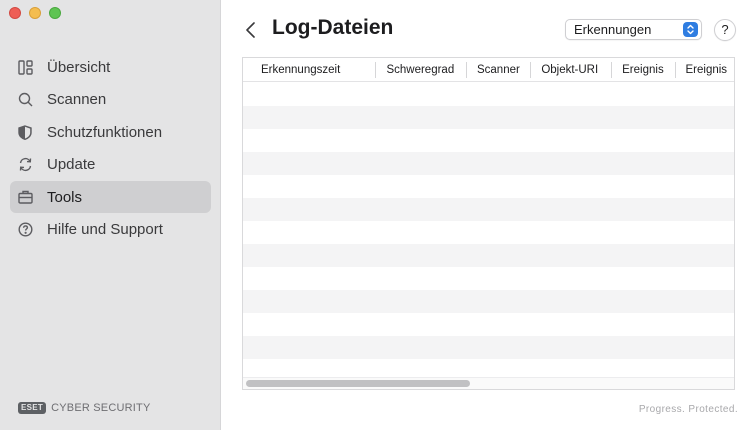 This screenshot has width=756, height=430. I want to click on sidebar-item-overview: Übersicht, so click(110, 67).